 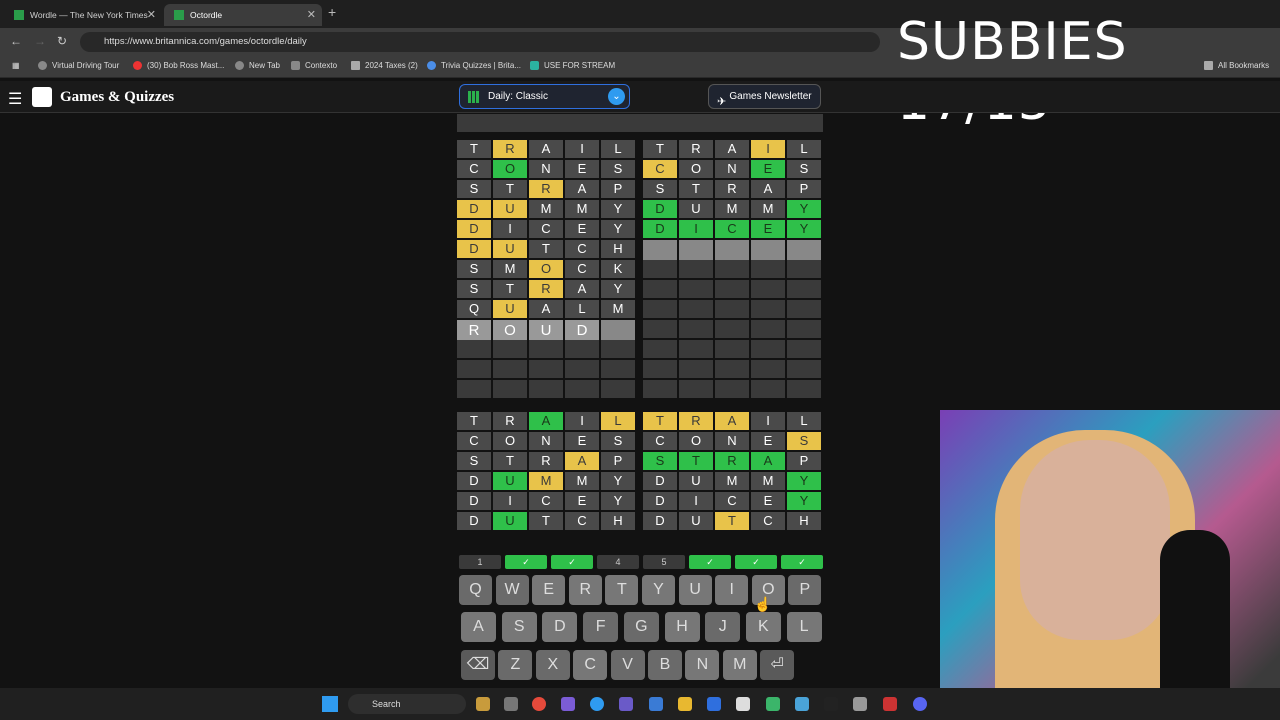 I want to click on discord-icon, so click(x=920, y=704).